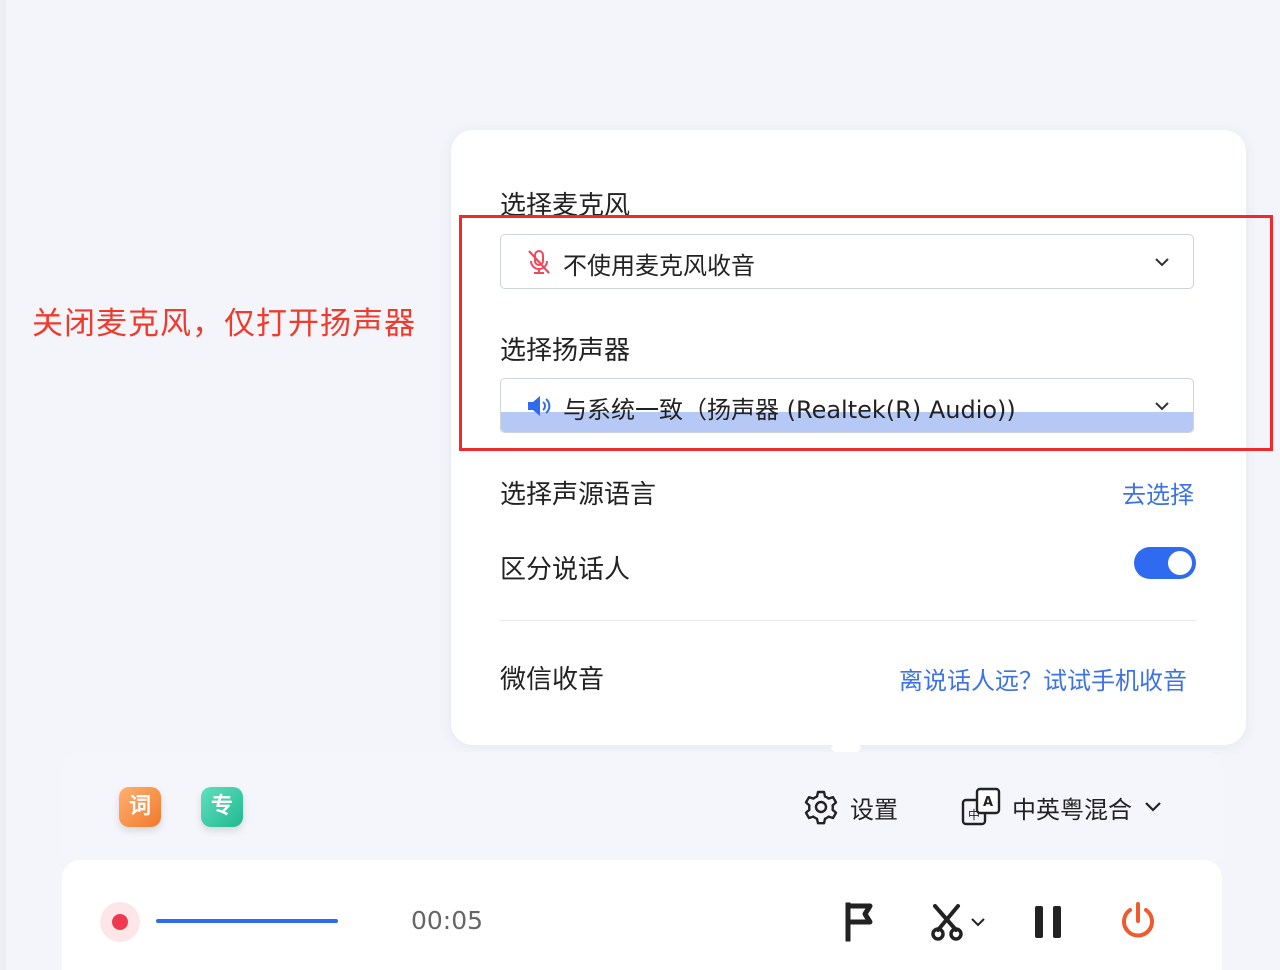 The height and width of the screenshot is (970, 1280). Describe the element at coordinates (659, 266) in the screenshot. I see `microphone-selected-value: 不使用麦克风收音` at that location.